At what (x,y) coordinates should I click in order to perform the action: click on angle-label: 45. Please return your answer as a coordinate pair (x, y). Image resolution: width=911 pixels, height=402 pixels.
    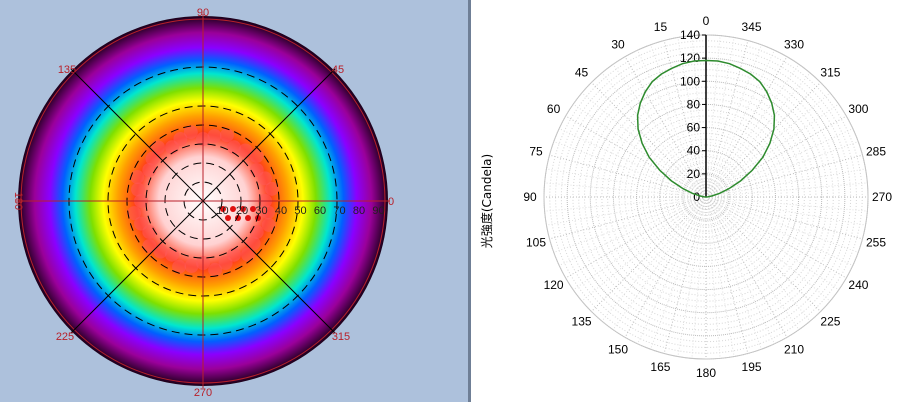
    Looking at the image, I should click on (338, 70).